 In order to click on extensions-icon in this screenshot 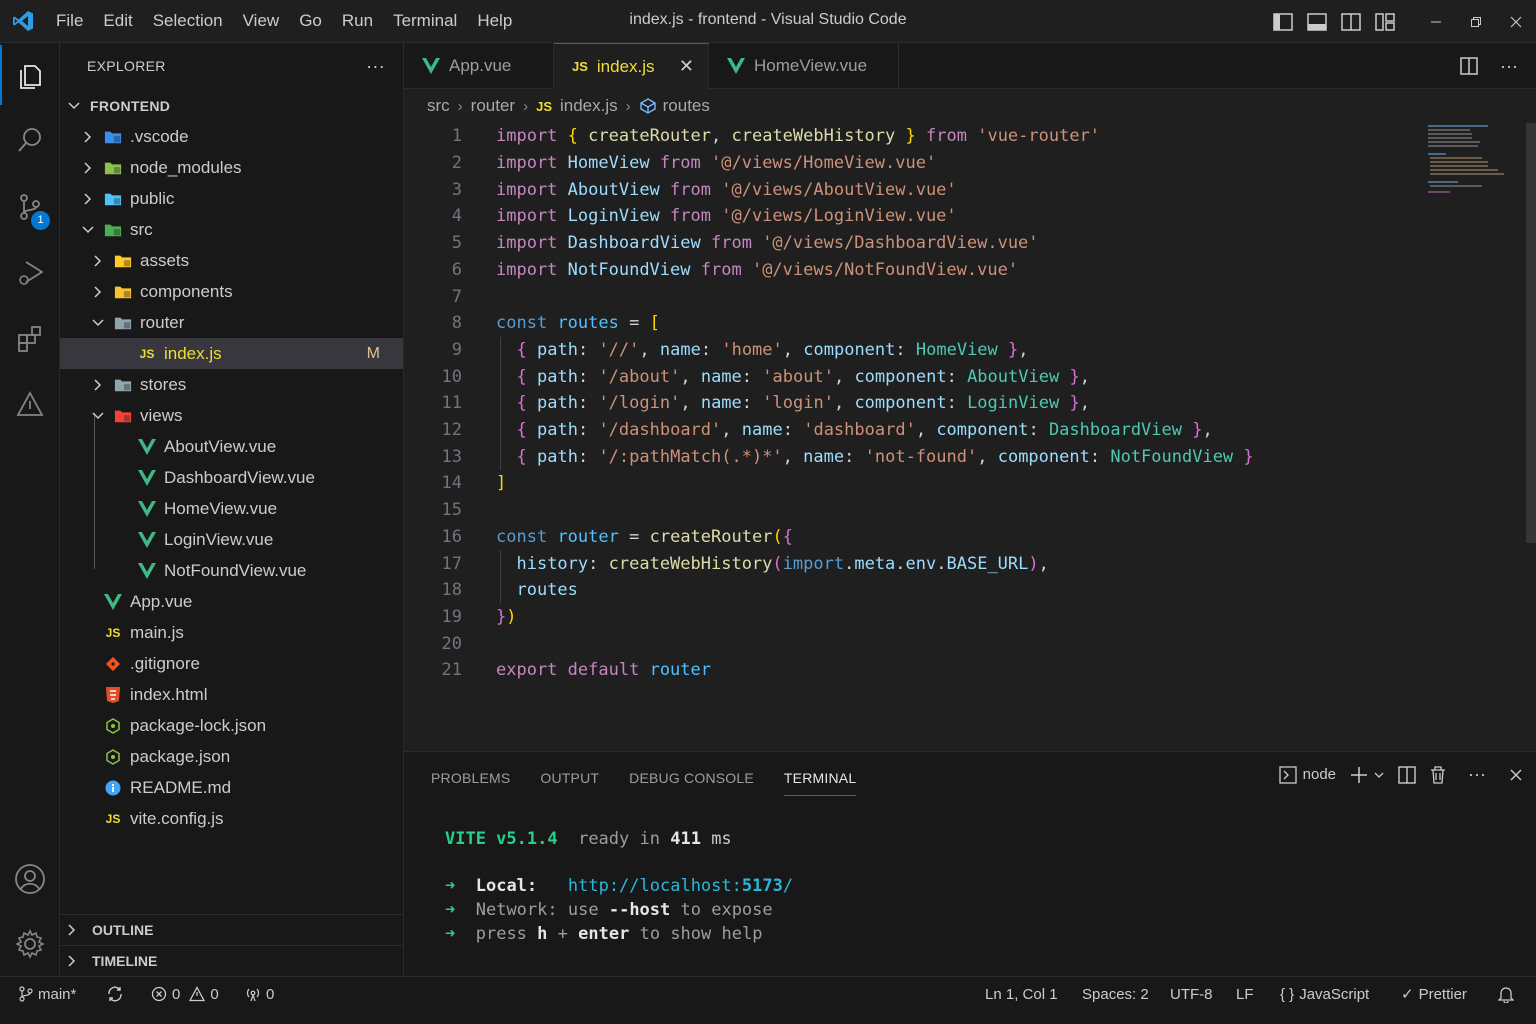, I will do `click(30, 338)`.